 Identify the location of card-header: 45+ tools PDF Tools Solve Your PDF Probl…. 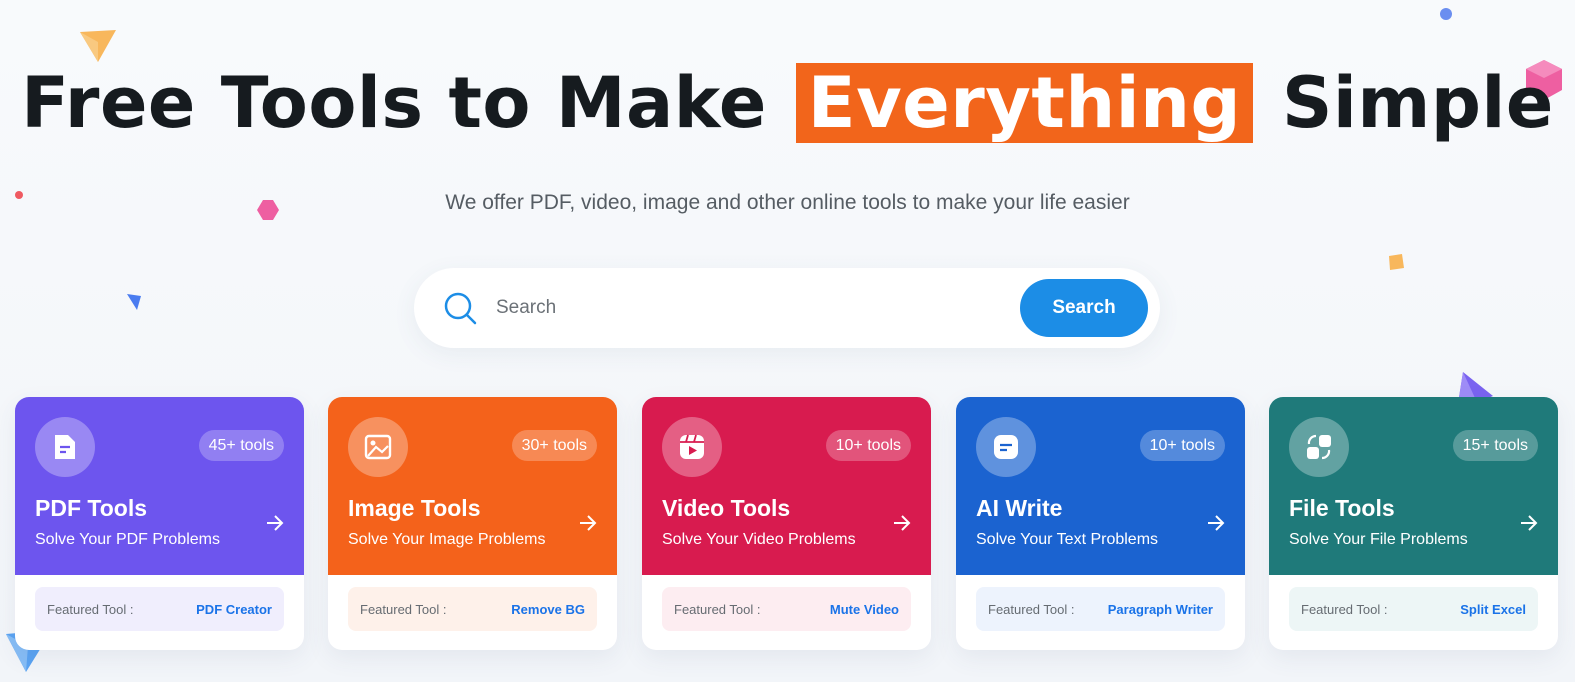
(159, 486).